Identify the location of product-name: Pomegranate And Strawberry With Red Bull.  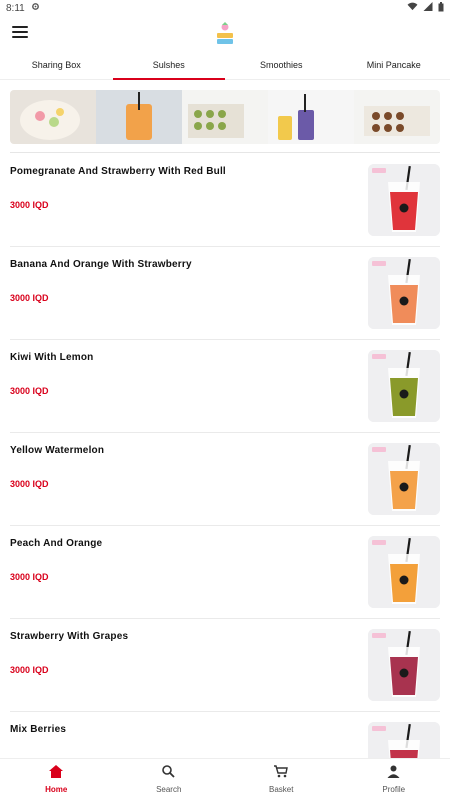
(118, 171).